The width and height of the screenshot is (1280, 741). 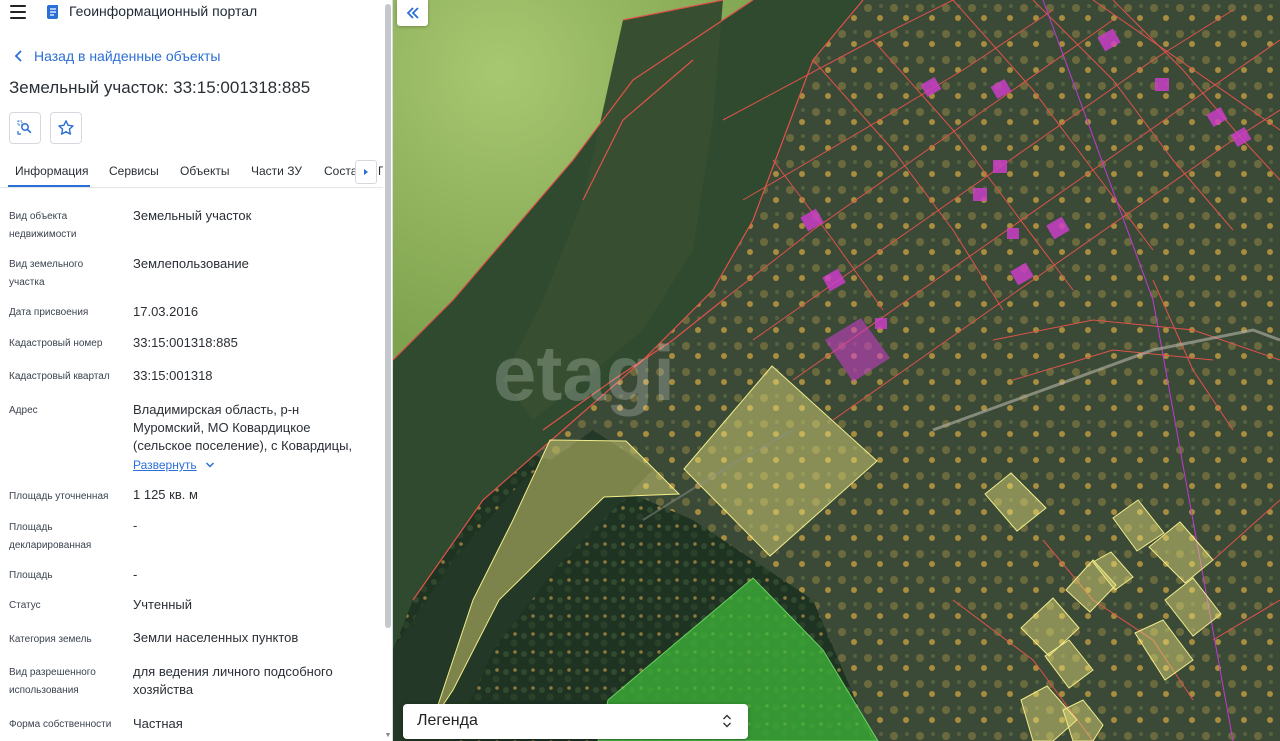 What do you see at coordinates (60, 724) in the screenshot?
I see `label-ownership: Форма собственности` at bounding box center [60, 724].